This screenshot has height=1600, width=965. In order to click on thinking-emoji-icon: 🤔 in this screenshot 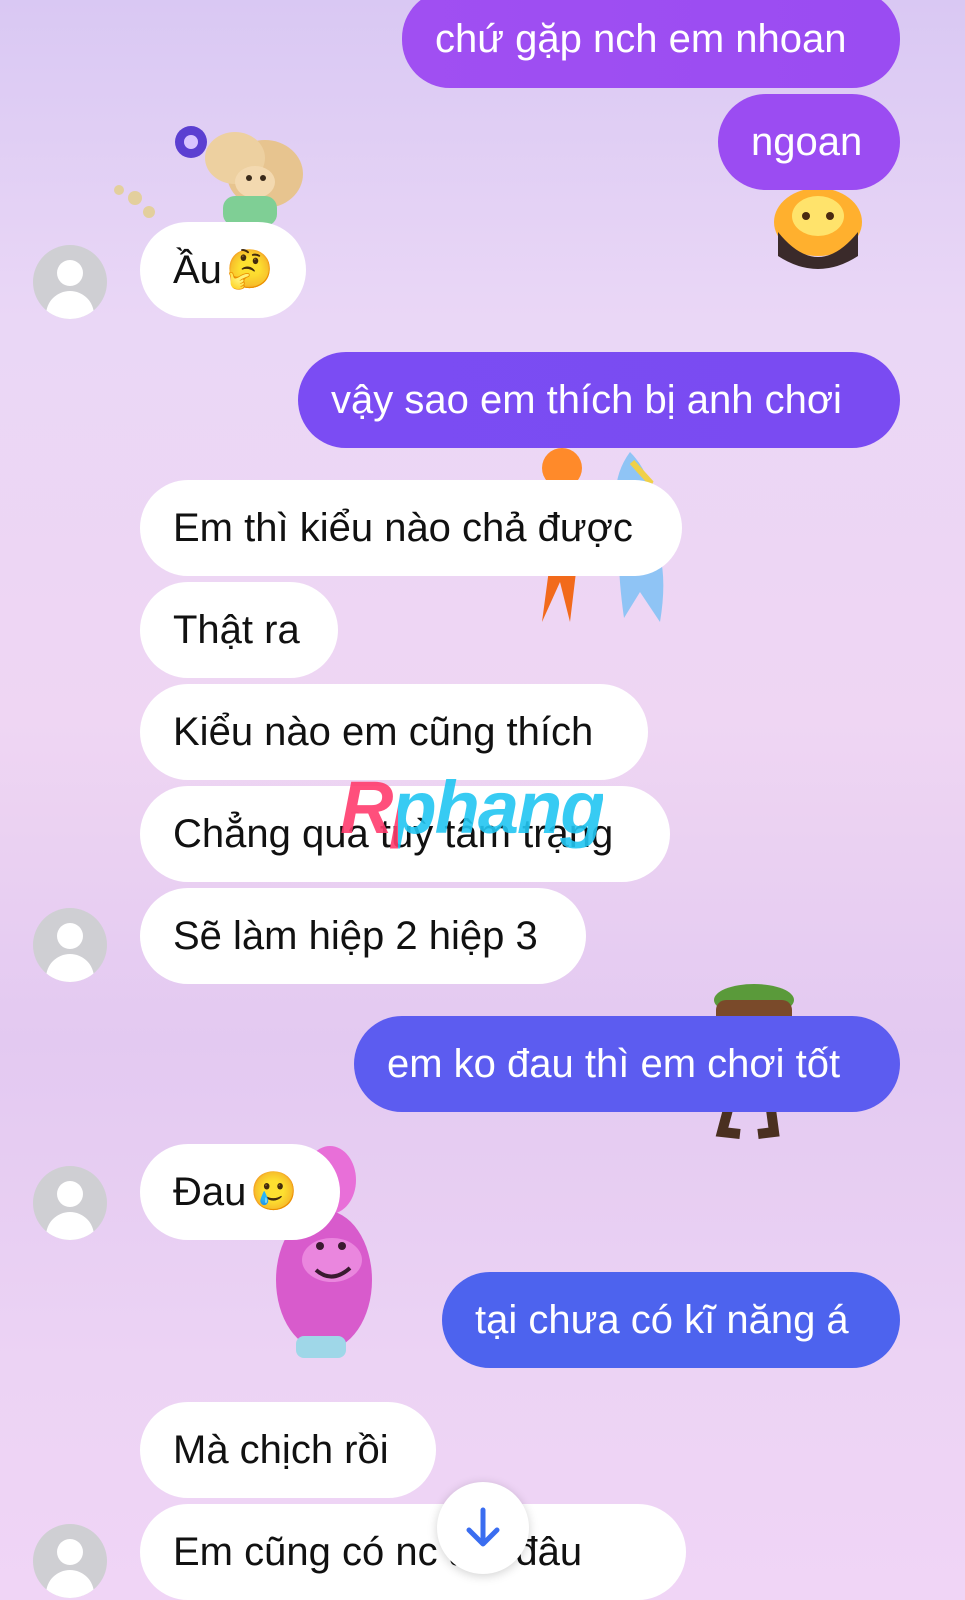, I will do `click(249, 270)`.